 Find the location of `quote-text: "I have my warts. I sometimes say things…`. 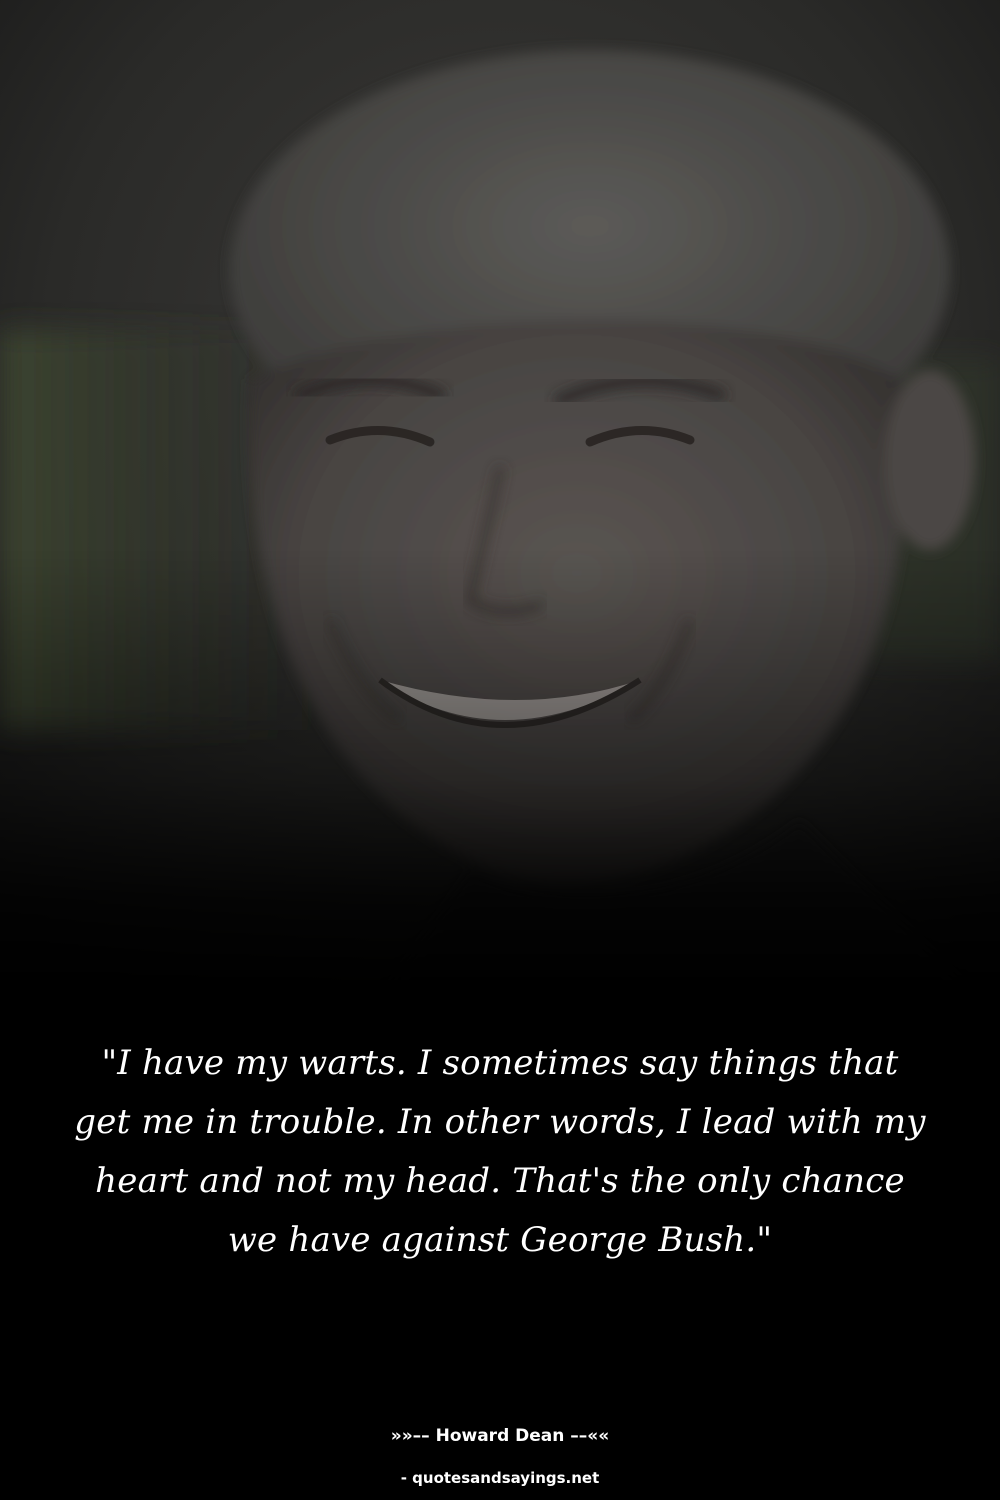

quote-text: "I have my warts. I sometimes say things… is located at coordinates (500, 1151).